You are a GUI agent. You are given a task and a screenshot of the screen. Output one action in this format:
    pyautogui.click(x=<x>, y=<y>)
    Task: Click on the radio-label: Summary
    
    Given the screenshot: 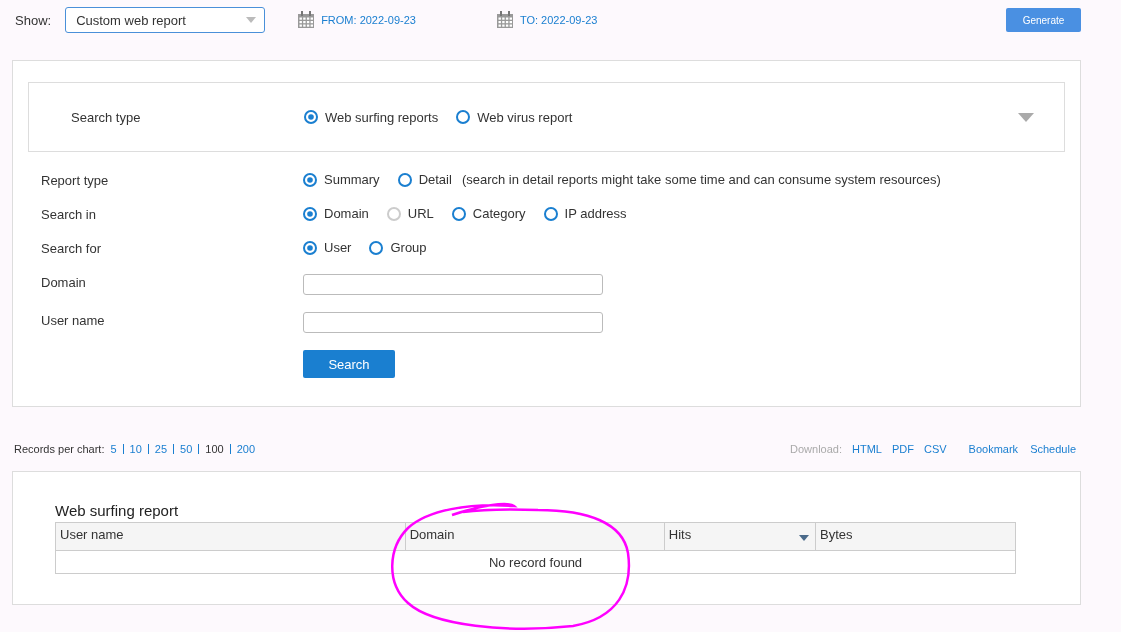 What is the action you would take?
    pyautogui.click(x=352, y=179)
    